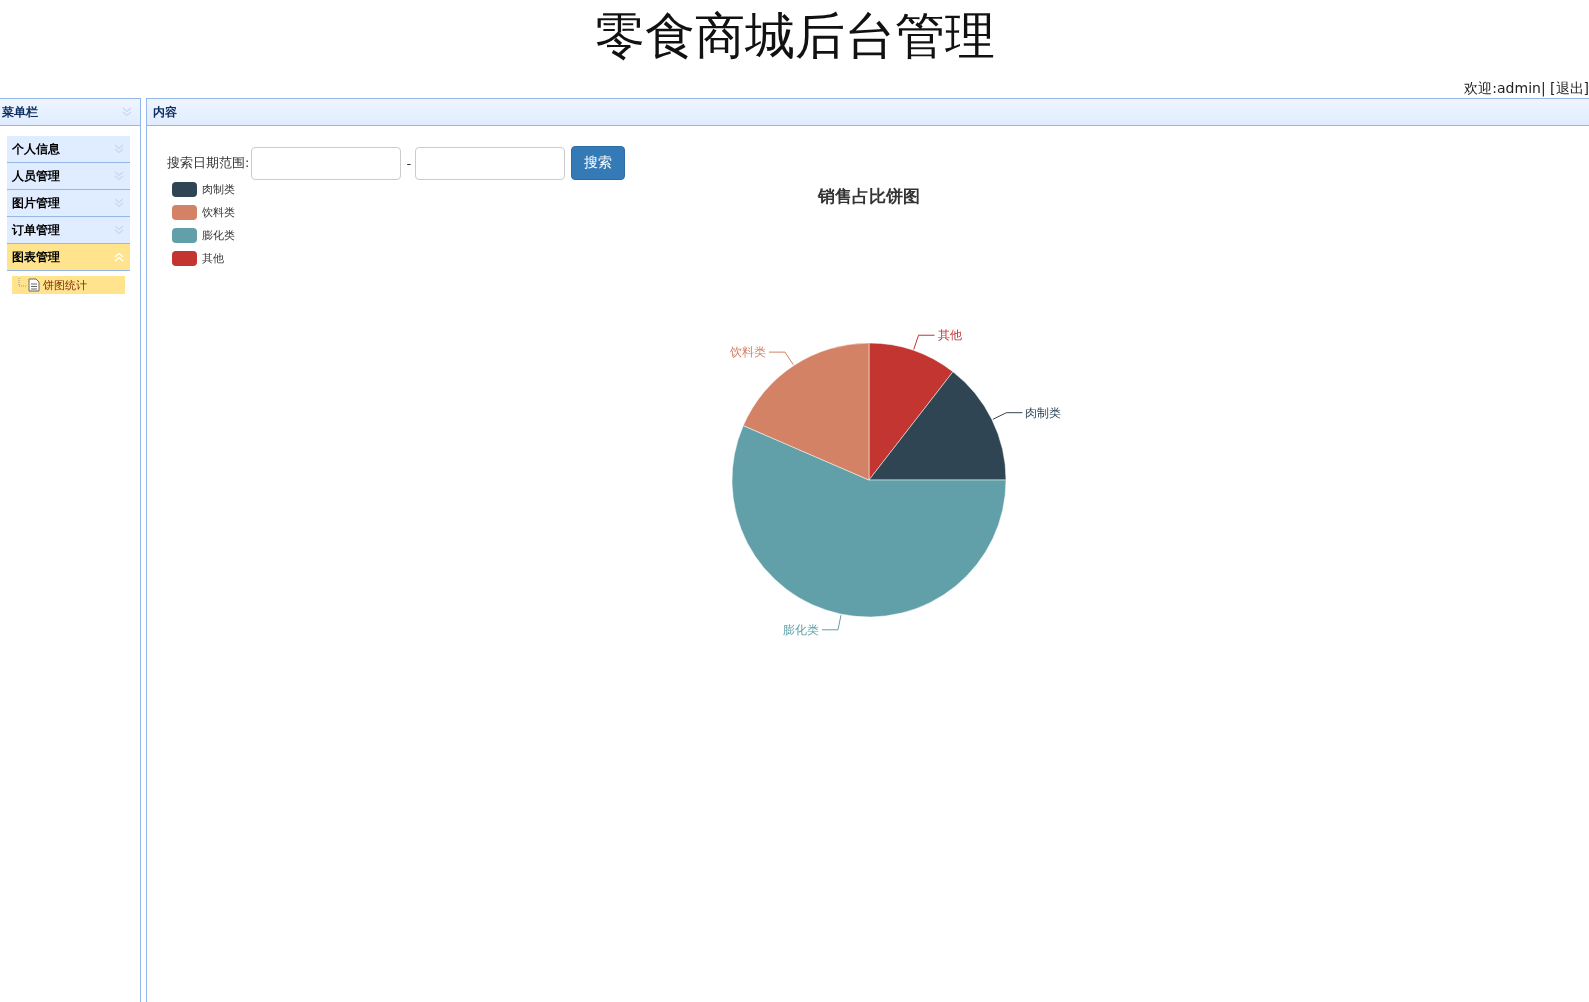 The width and height of the screenshot is (1589, 1002). I want to click on chart-title: 销售占比饼图, so click(869, 196).